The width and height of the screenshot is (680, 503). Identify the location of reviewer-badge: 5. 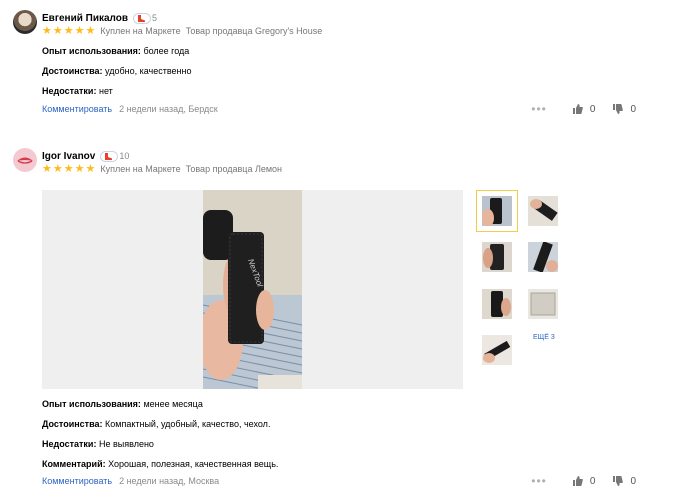
(145, 18).